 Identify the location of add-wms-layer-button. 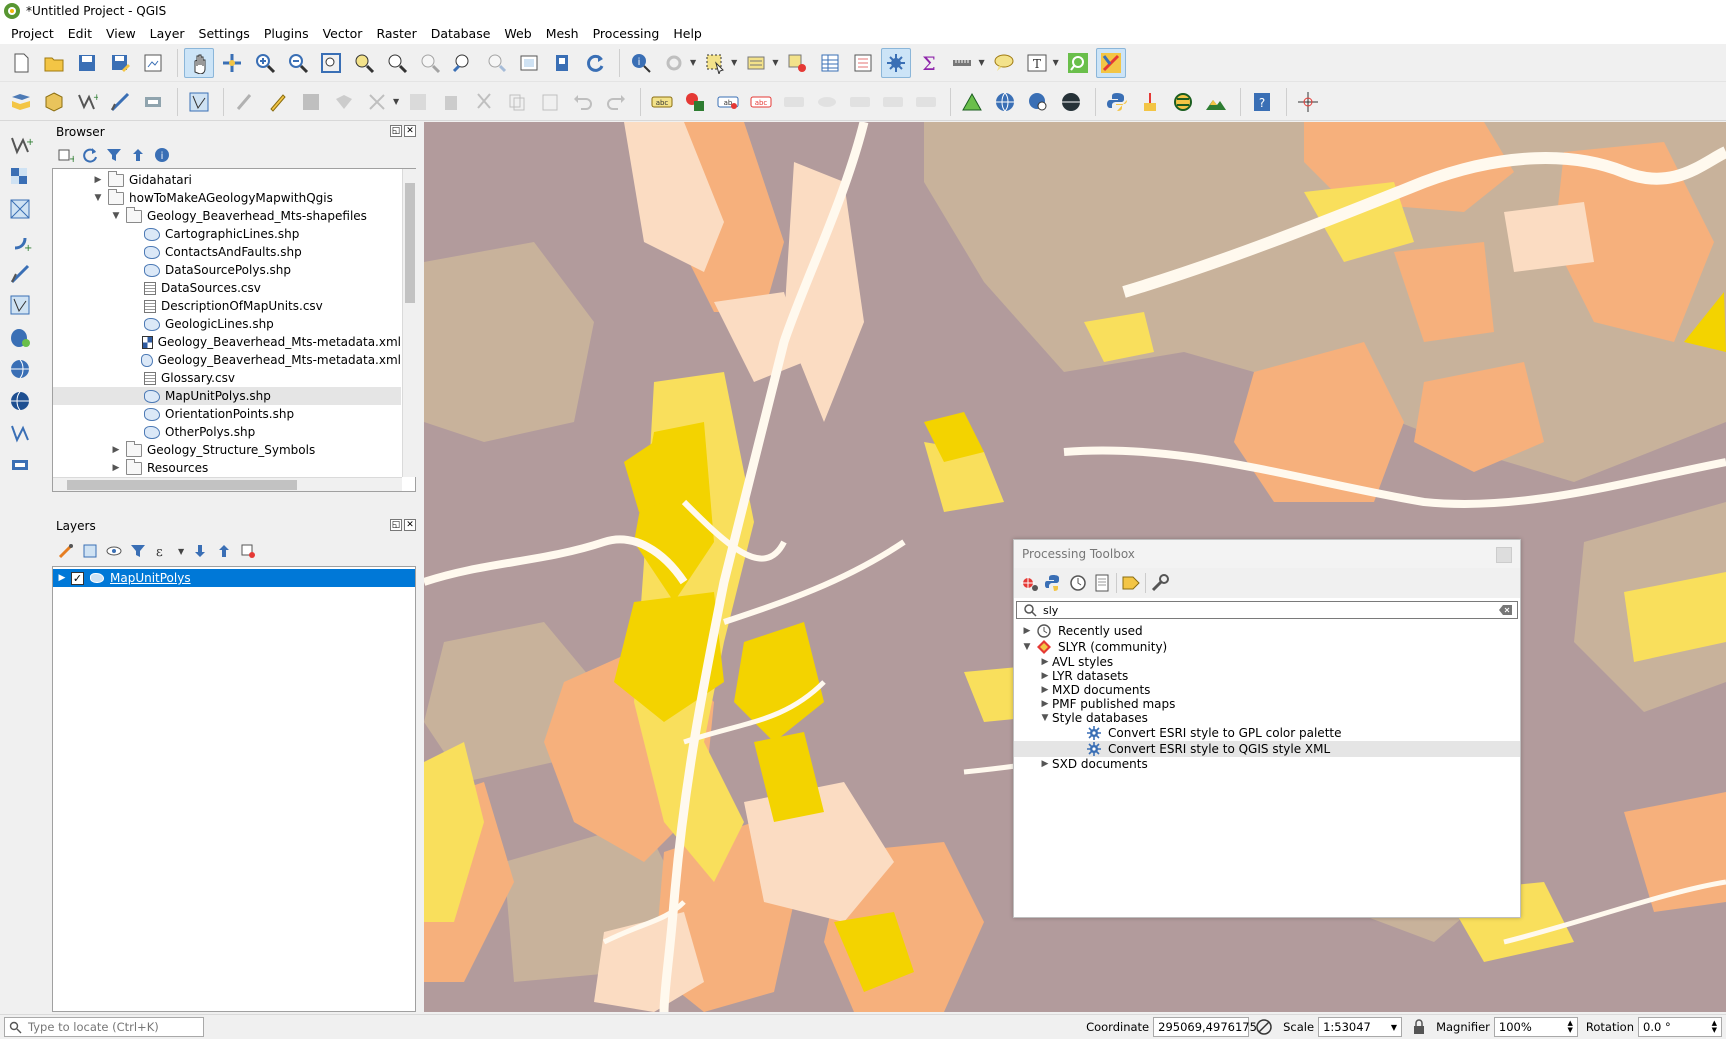
(21, 370).